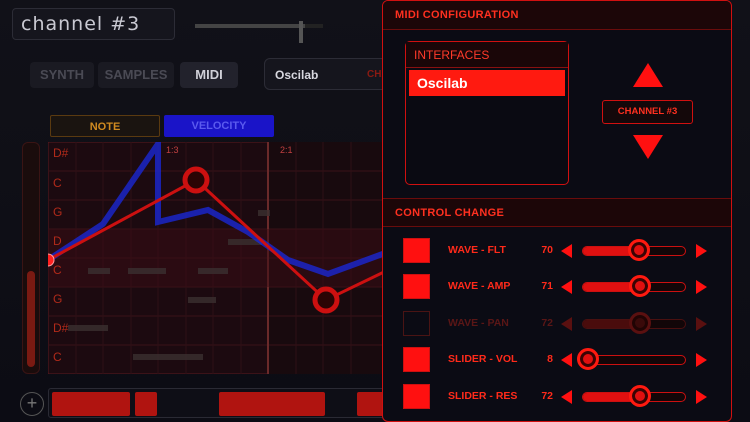  What do you see at coordinates (487, 113) in the screenshot?
I see `interfaces-list: INTERFACES Oscilab` at bounding box center [487, 113].